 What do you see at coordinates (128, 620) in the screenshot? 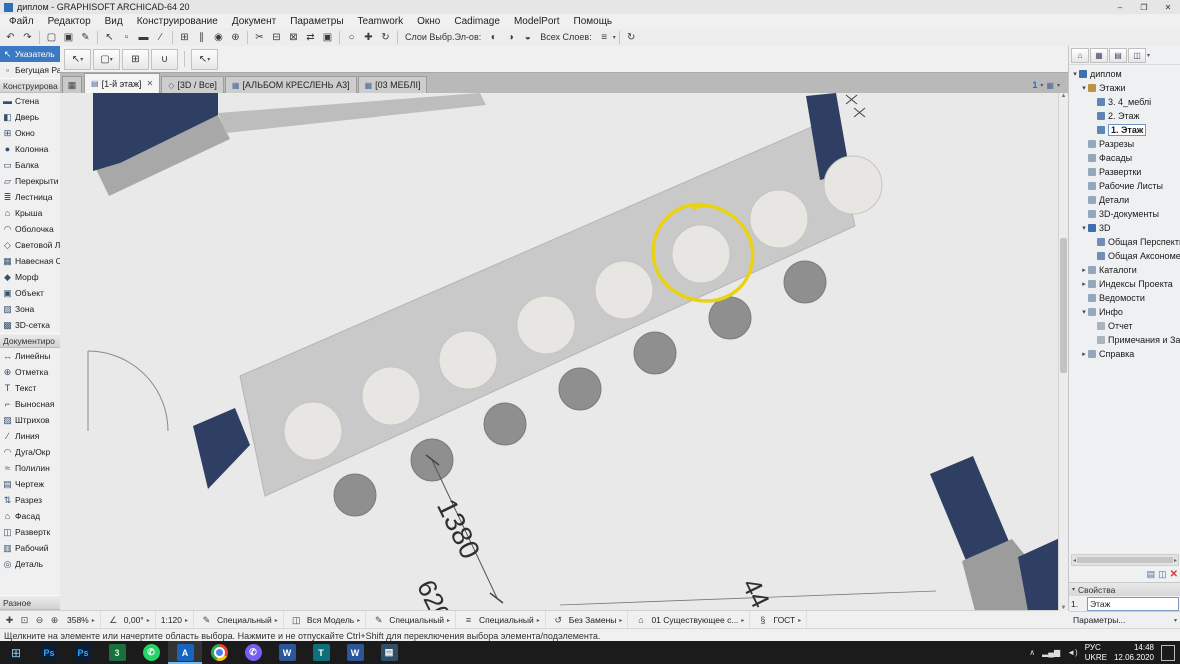
I see `rotation-control: ∠ 0,00° ▸` at bounding box center [128, 620].